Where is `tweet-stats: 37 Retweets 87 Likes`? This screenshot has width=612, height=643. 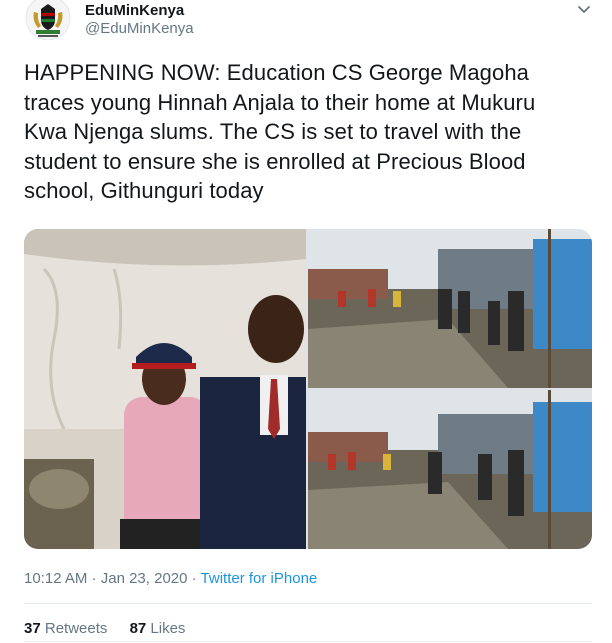 tweet-stats: 37 Retweets 87 Likes is located at coordinates (113, 628).